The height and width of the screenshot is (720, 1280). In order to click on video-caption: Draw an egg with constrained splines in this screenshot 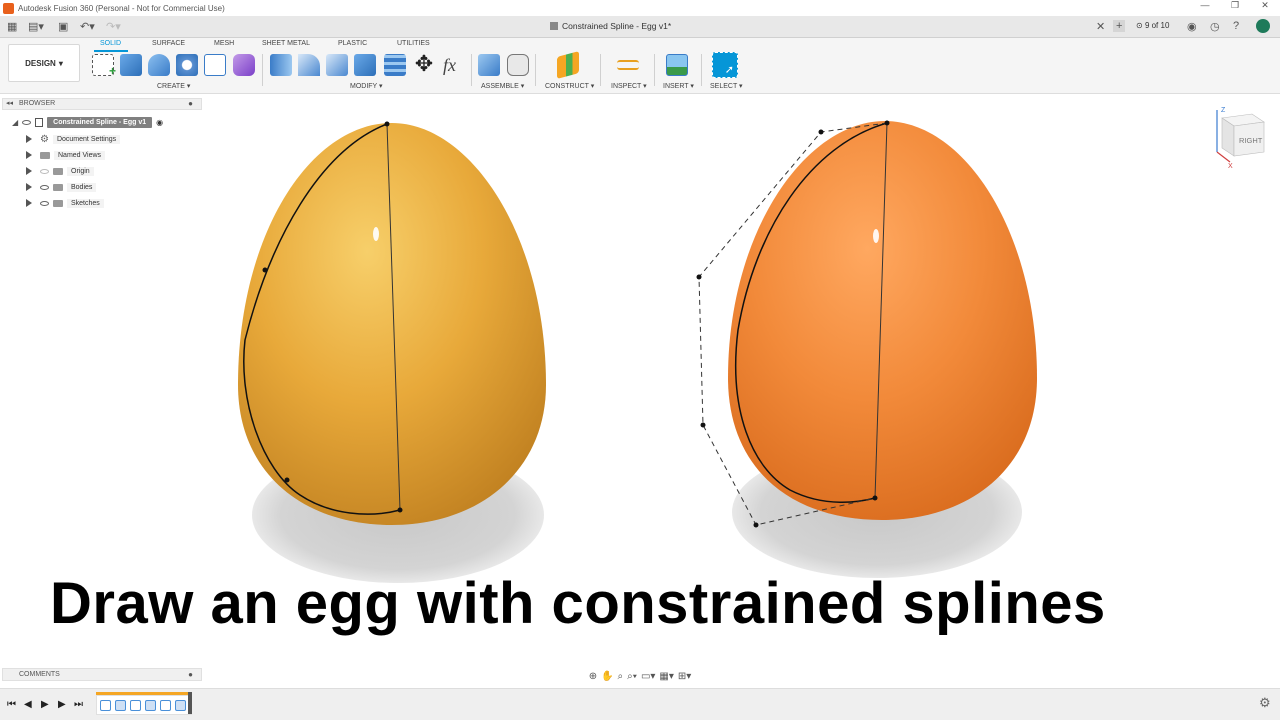, I will do `click(578, 603)`.